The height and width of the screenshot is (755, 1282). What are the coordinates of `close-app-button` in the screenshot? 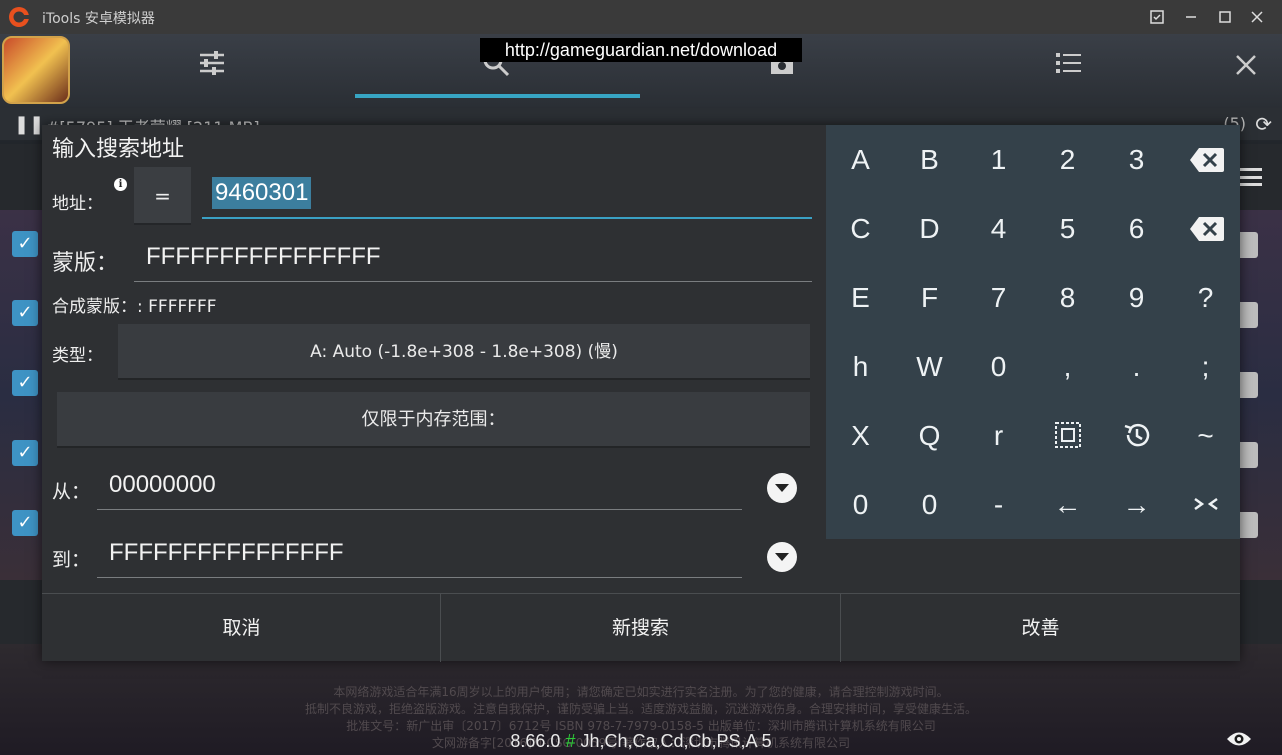 It's located at (1246, 68).